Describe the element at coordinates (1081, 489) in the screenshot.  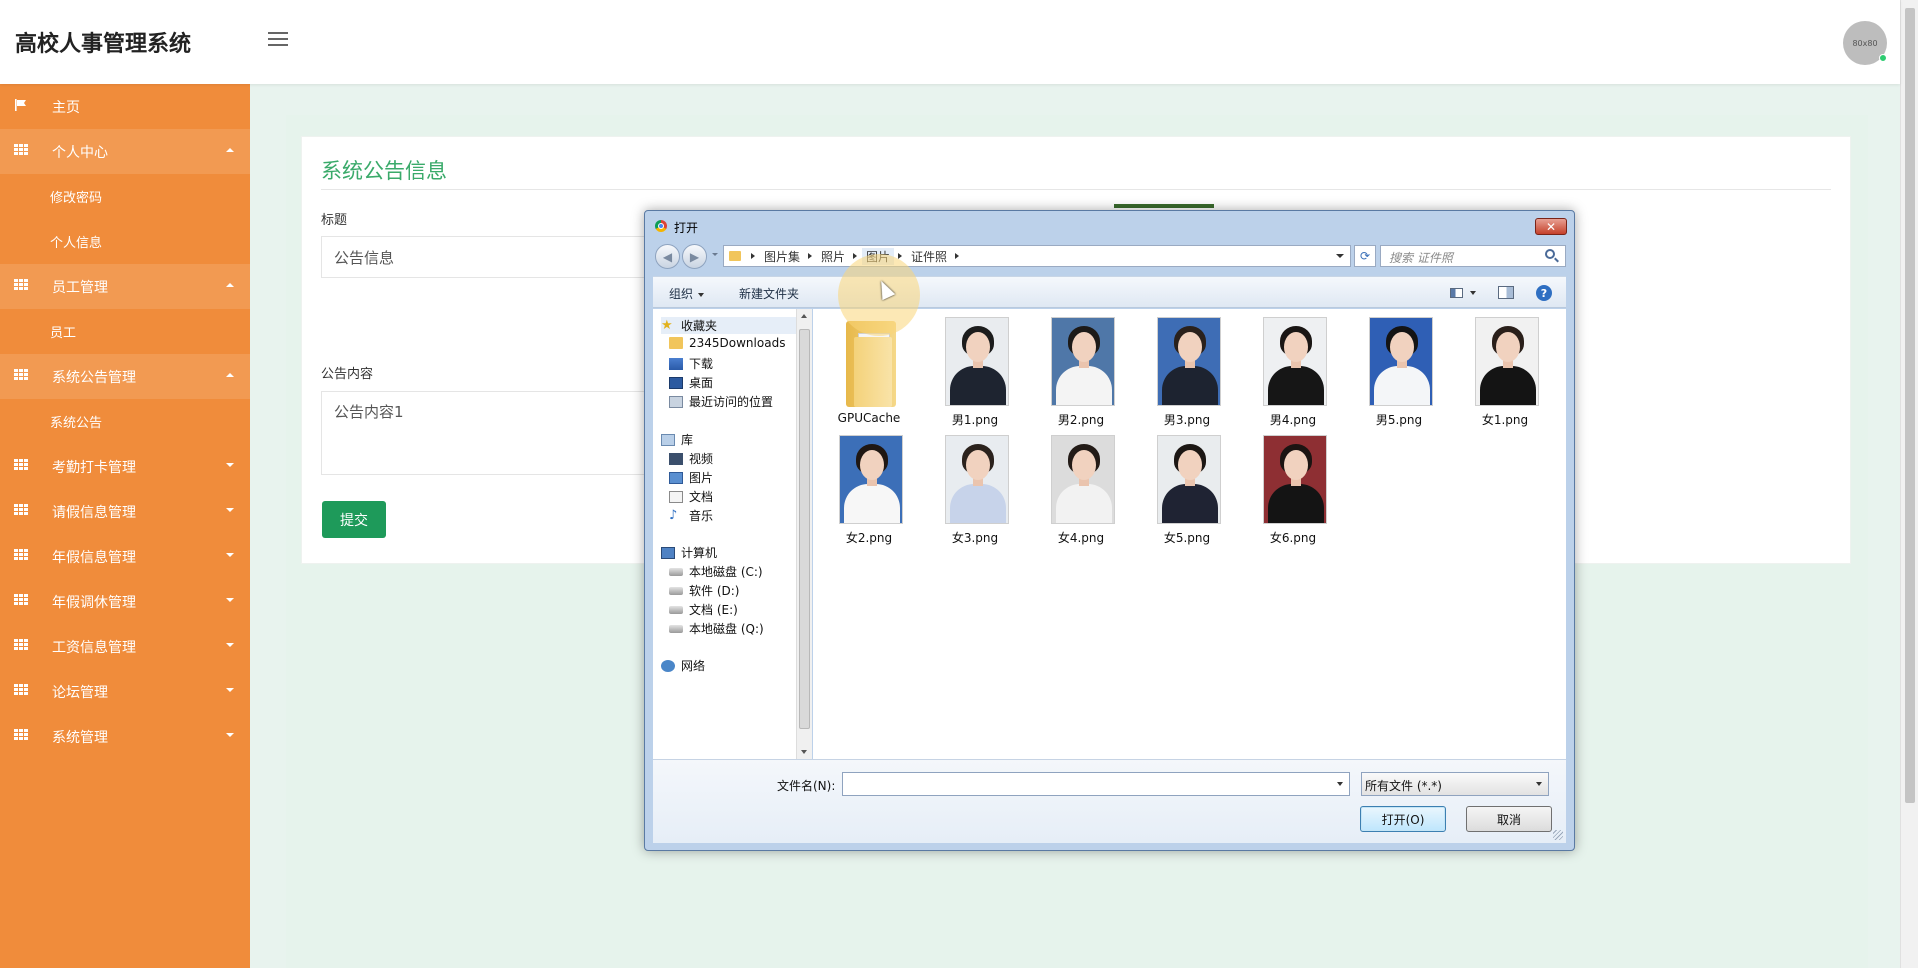
I see `file-item: 女4.png` at that location.